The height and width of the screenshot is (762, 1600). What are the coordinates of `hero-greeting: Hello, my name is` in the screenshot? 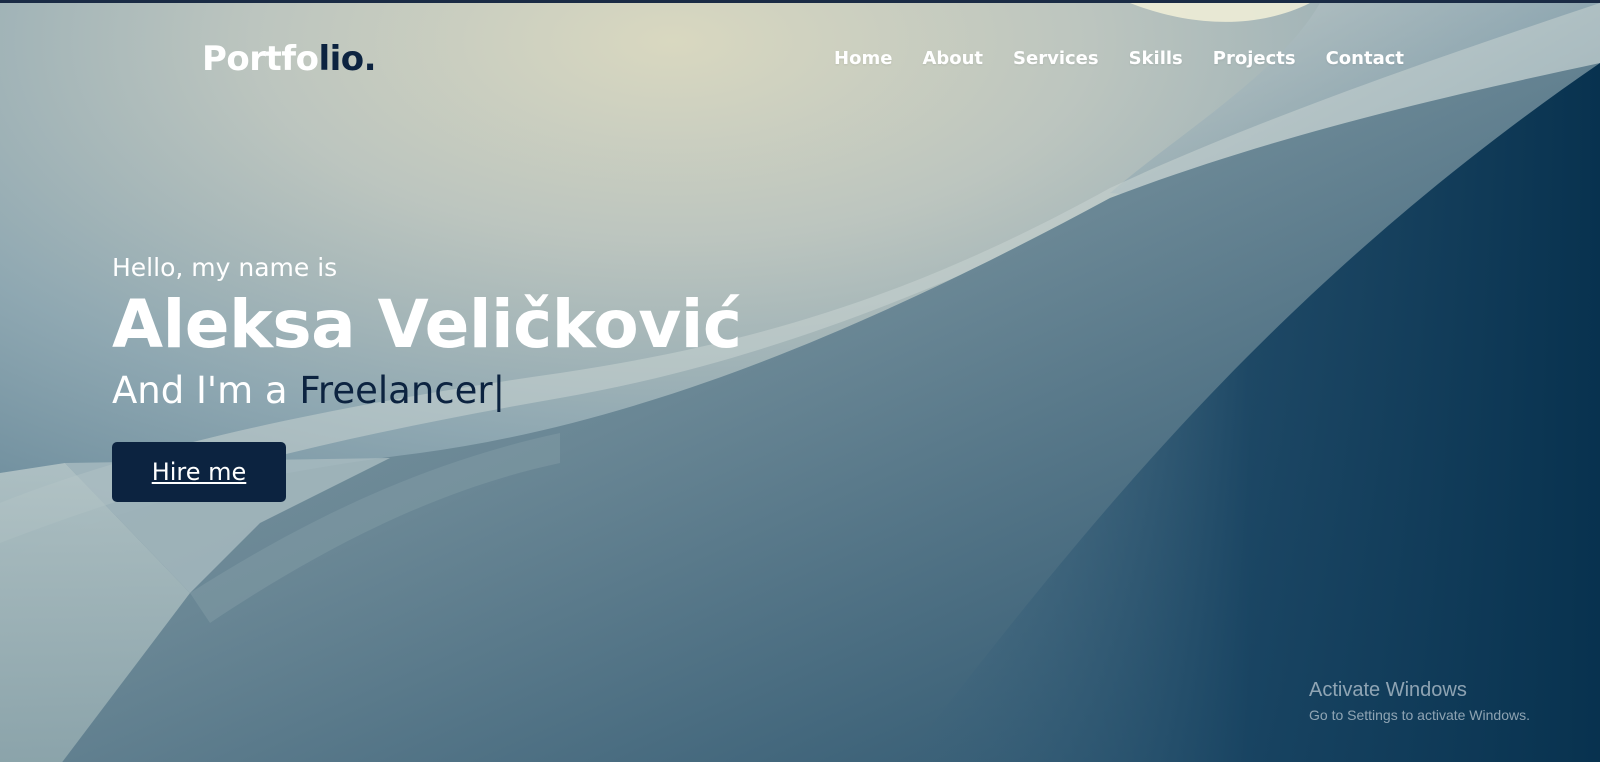 It's located at (225, 267).